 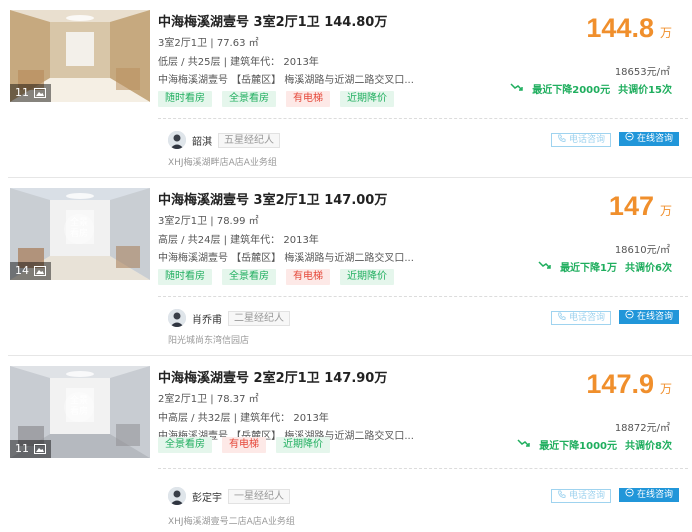 What do you see at coordinates (272, 20) in the screenshot?
I see `listing-title: 中海梅溪湖壹号 3室2厅1卫 144.80万` at bounding box center [272, 20].